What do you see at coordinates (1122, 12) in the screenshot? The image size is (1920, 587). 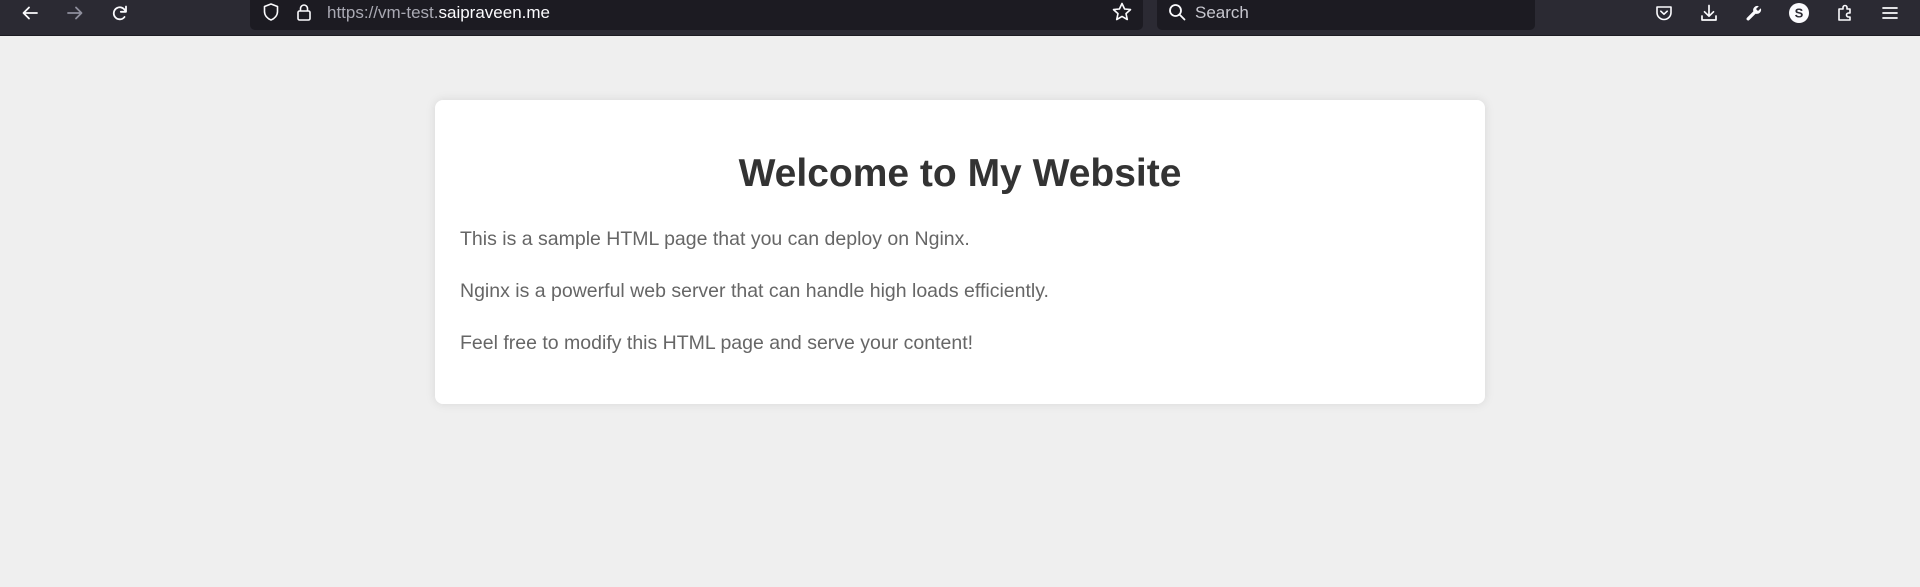 I see `star-icon` at bounding box center [1122, 12].